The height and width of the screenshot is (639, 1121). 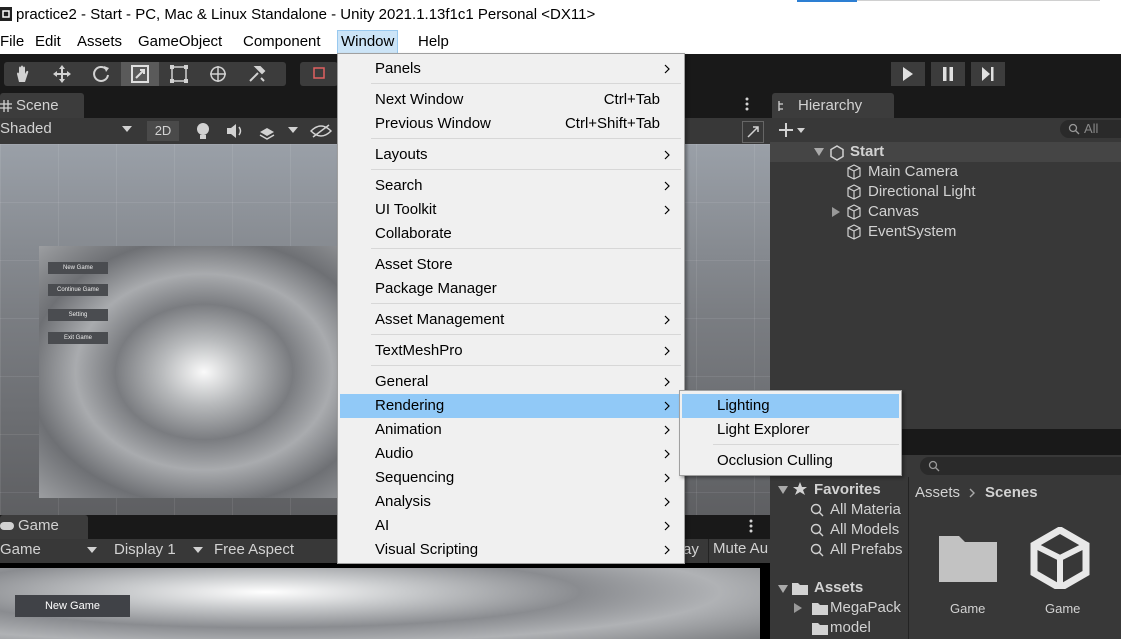 What do you see at coordinates (511, 382) in the screenshot?
I see `menu-item-general: General` at bounding box center [511, 382].